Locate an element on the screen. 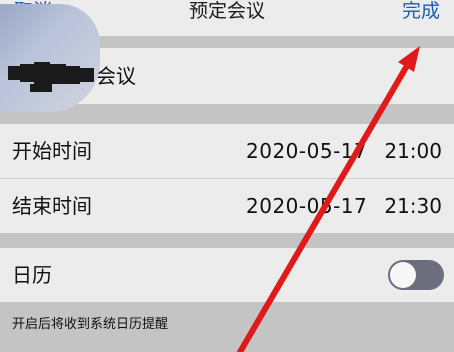 The image size is (454, 352). start-time-value: 21:00 is located at coordinates (413, 151).